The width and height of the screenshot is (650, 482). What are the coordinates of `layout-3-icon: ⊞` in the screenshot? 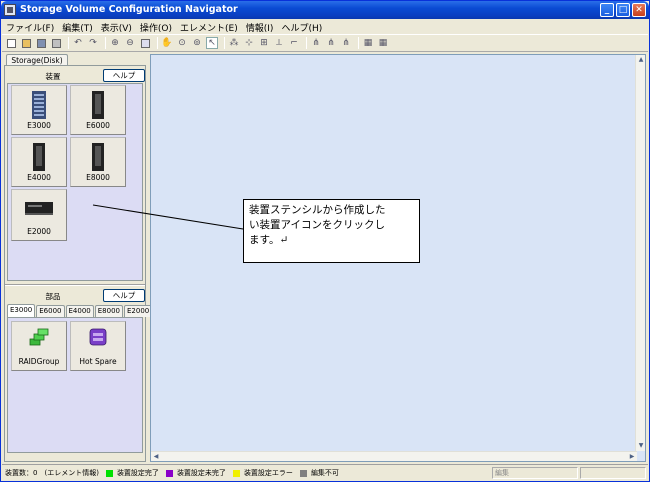 It's located at (264, 43).